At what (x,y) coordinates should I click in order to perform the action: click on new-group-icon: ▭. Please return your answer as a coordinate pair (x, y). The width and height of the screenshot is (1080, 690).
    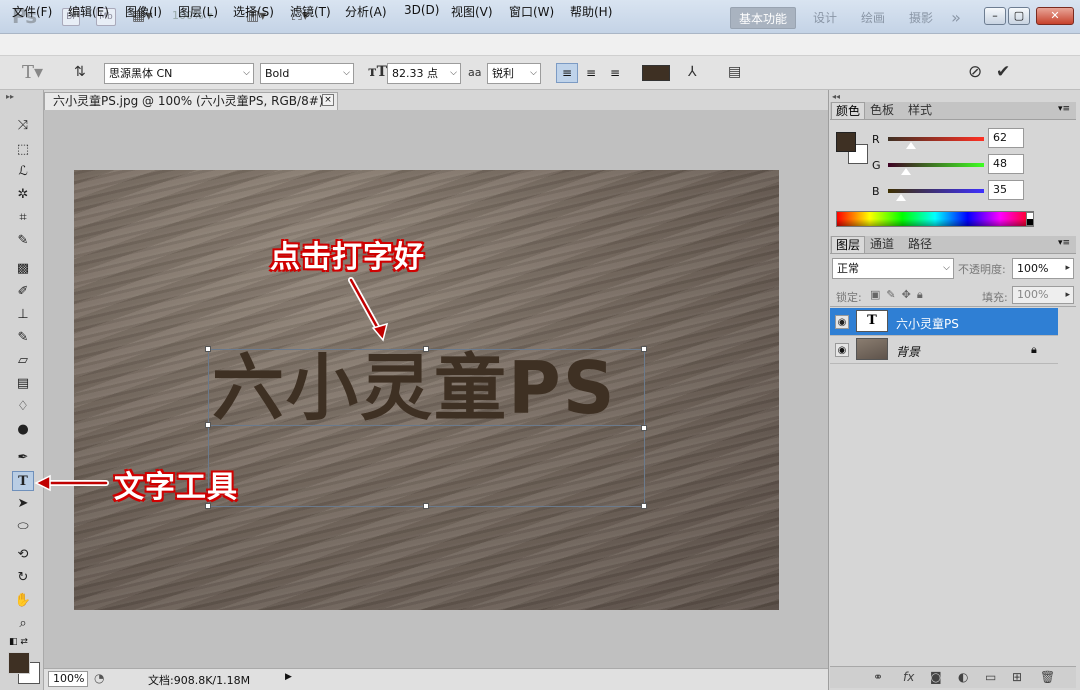
    Looking at the image, I should click on (990, 677).